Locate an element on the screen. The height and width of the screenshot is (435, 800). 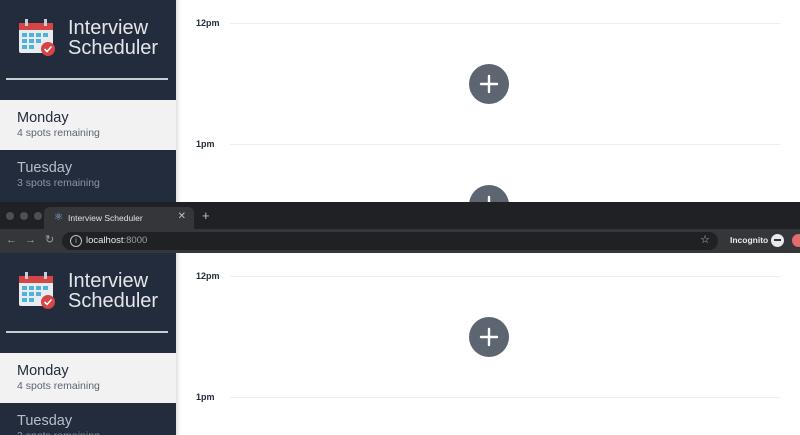
star-icon: ☆ is located at coordinates (705, 240).